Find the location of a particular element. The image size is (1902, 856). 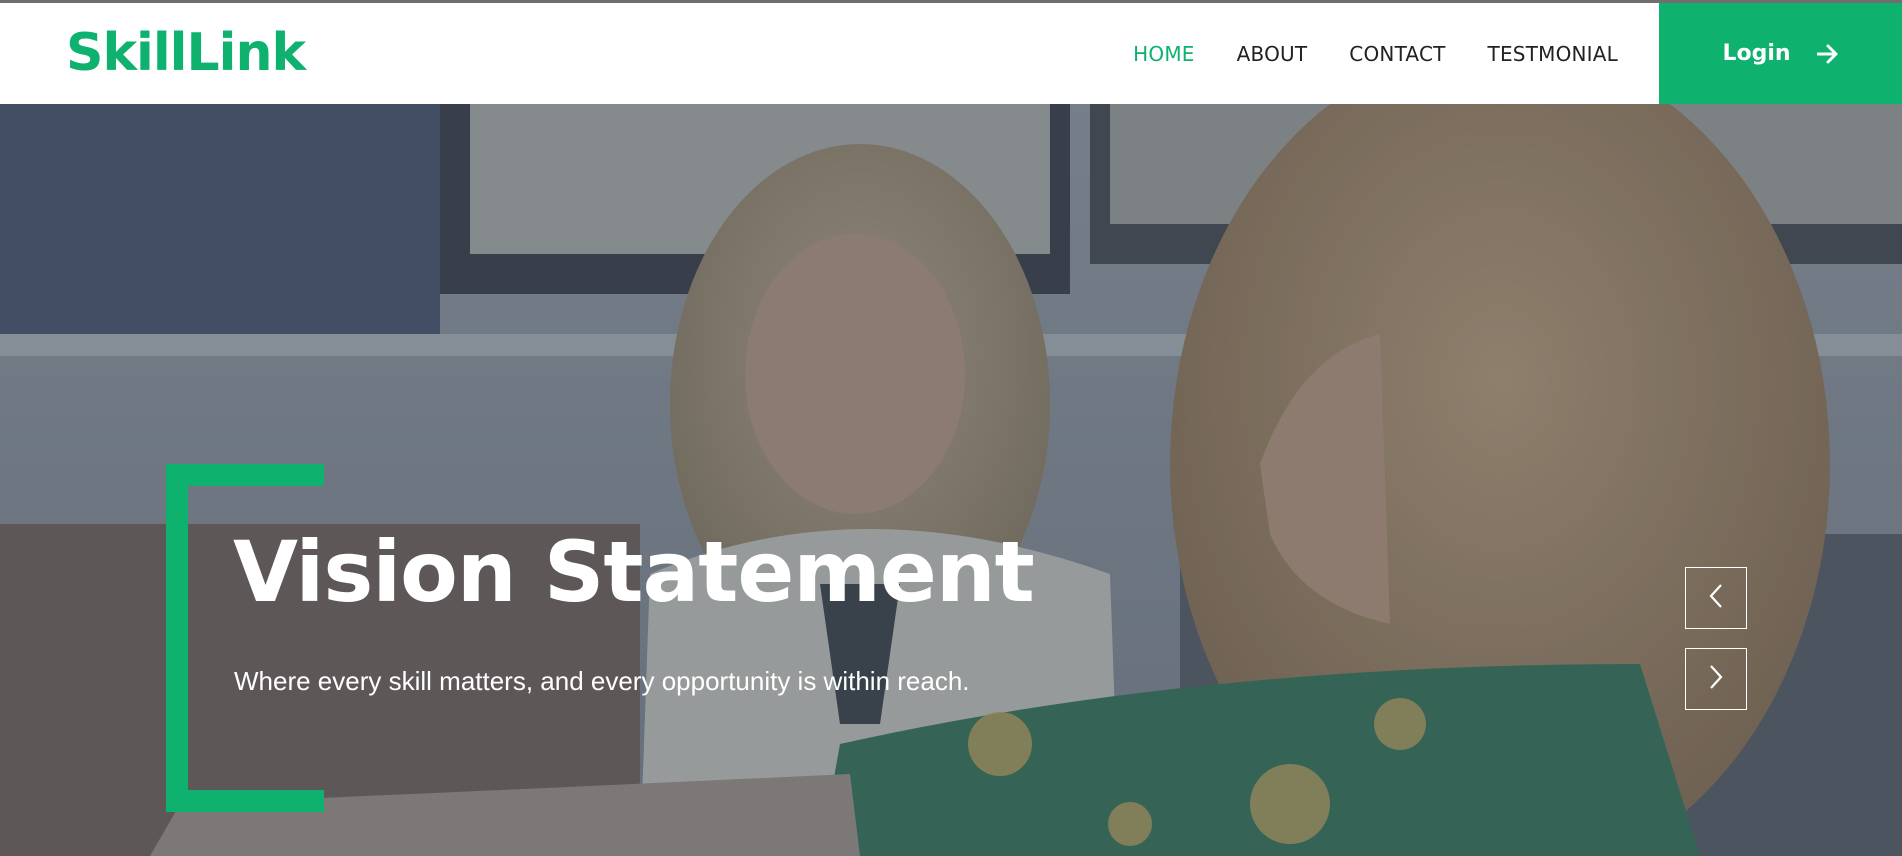

brand-logo: SkillLink is located at coordinates (186, 53).